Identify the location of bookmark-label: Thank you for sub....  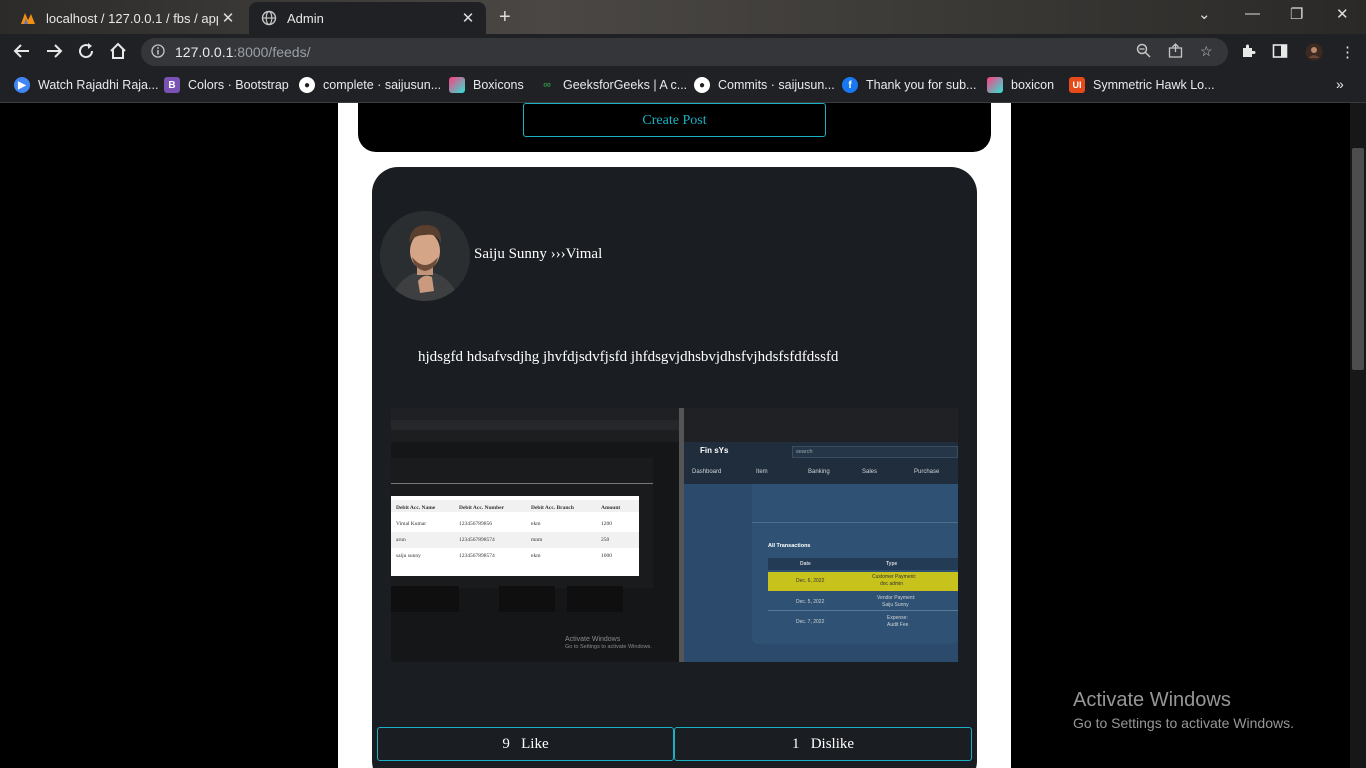
(921, 85).